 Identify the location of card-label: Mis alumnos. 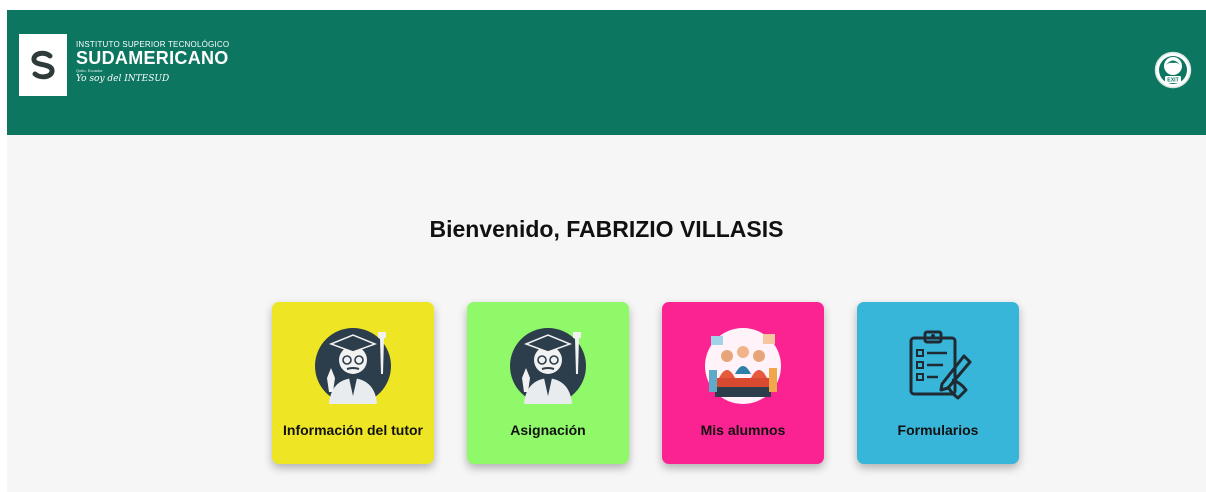
(743, 430).